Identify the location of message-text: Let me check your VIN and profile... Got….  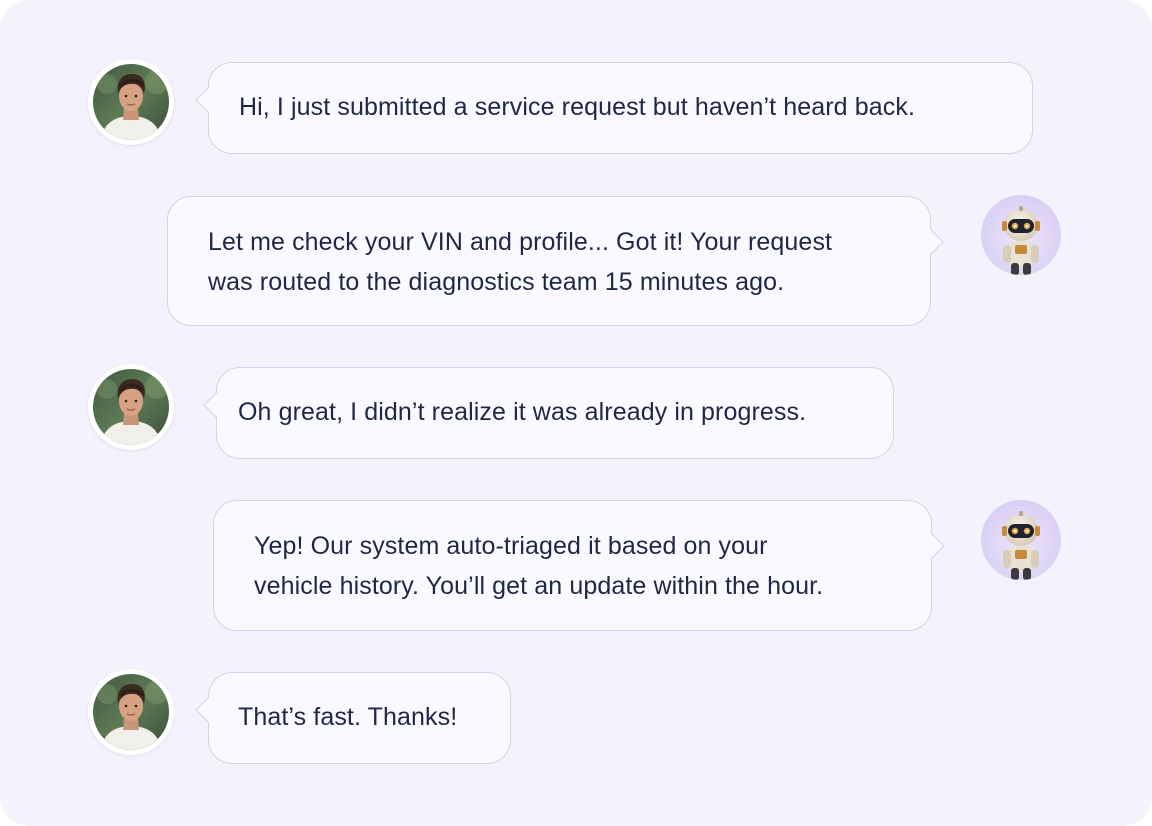
(520, 262).